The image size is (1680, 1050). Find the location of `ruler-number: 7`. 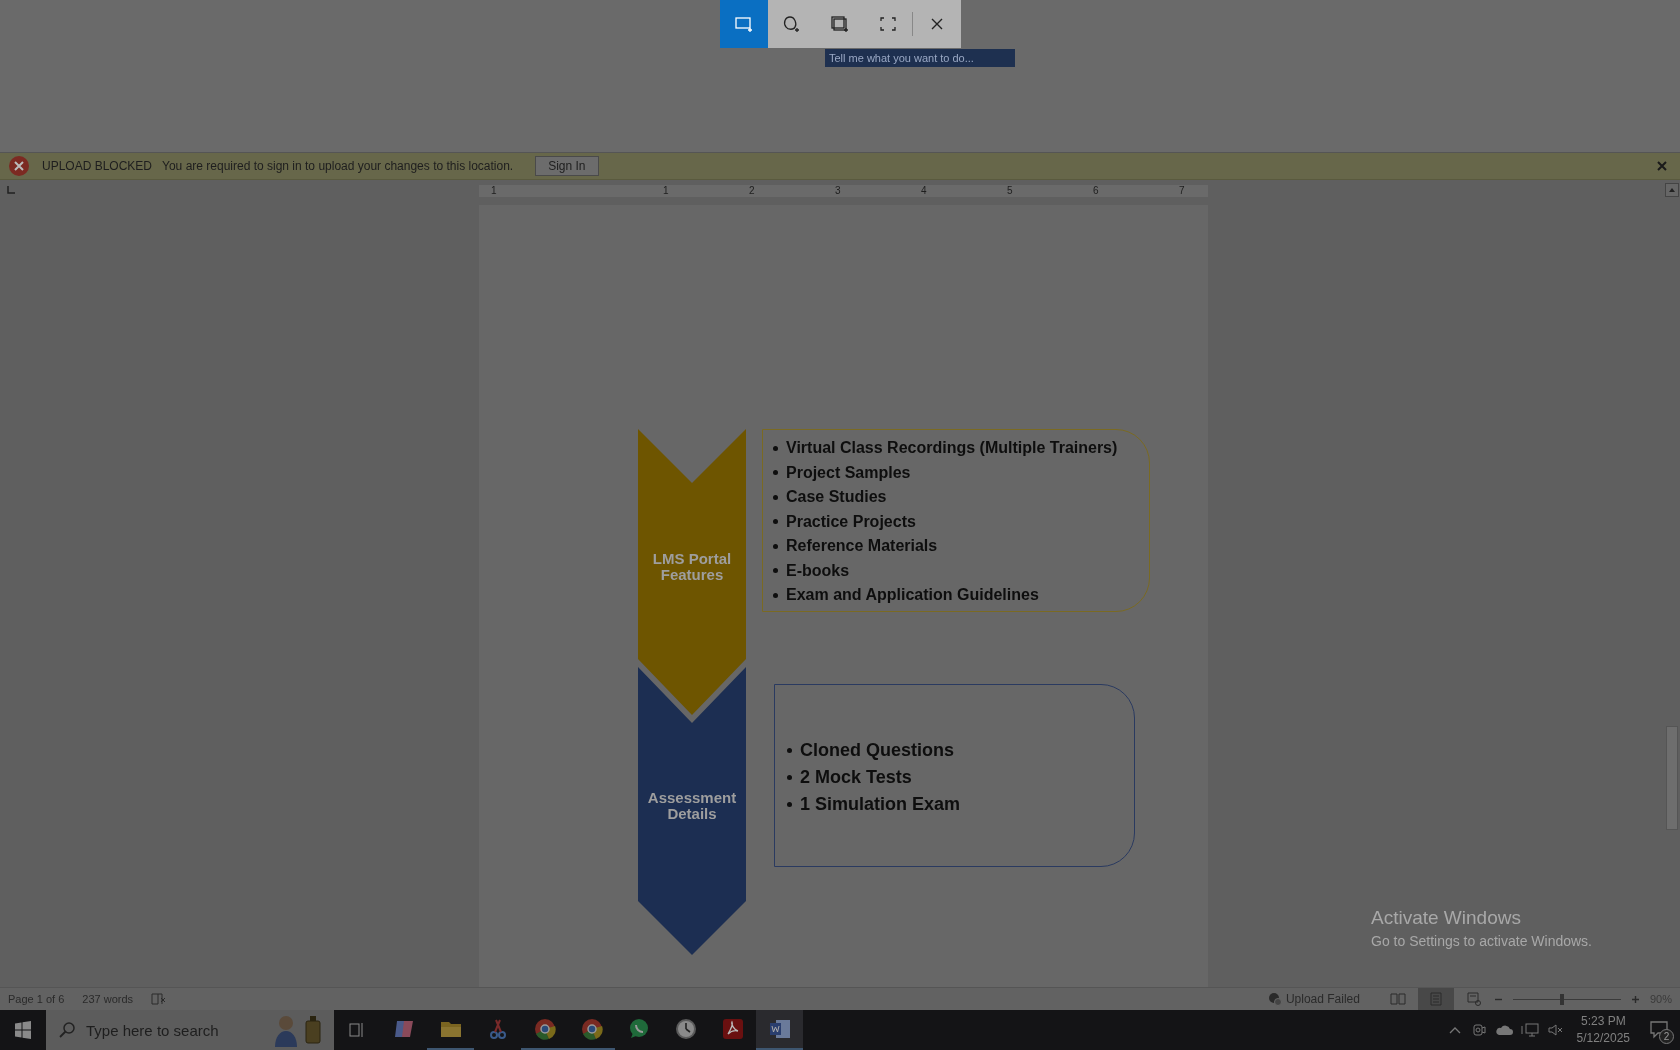

ruler-number: 7 is located at coordinates (1182, 191).